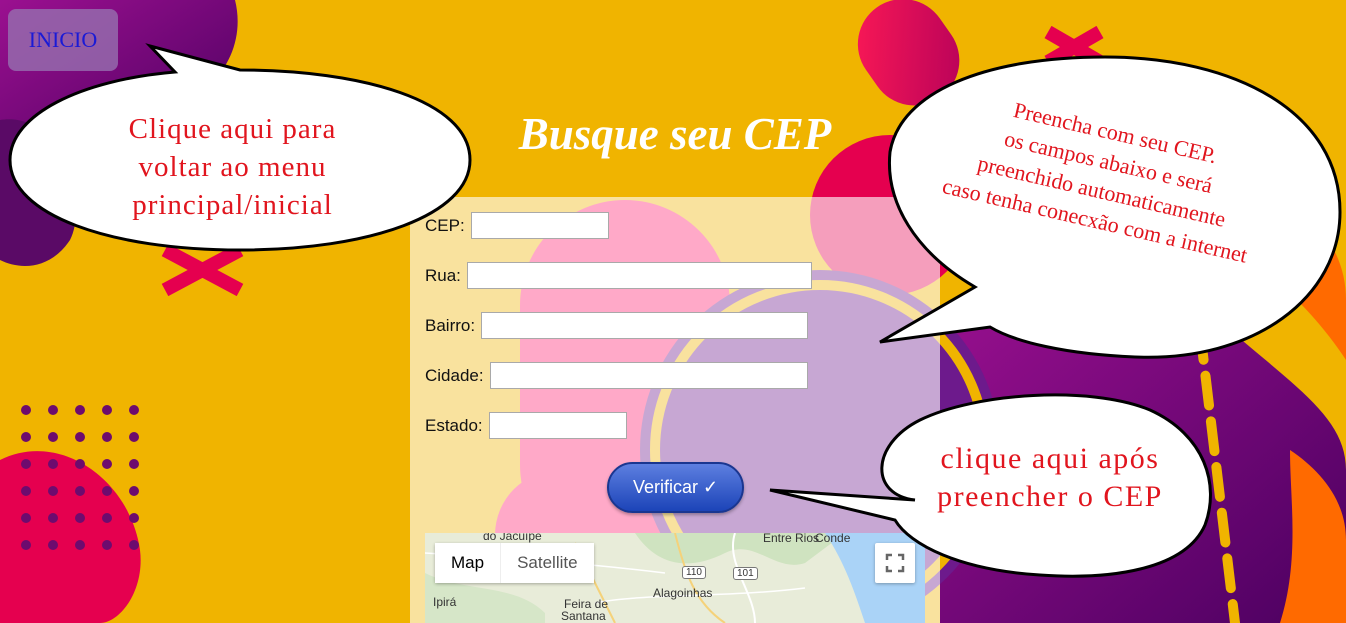 This screenshot has height=623, width=1346. I want to click on page-title: Busque seu CEP, so click(675, 134).